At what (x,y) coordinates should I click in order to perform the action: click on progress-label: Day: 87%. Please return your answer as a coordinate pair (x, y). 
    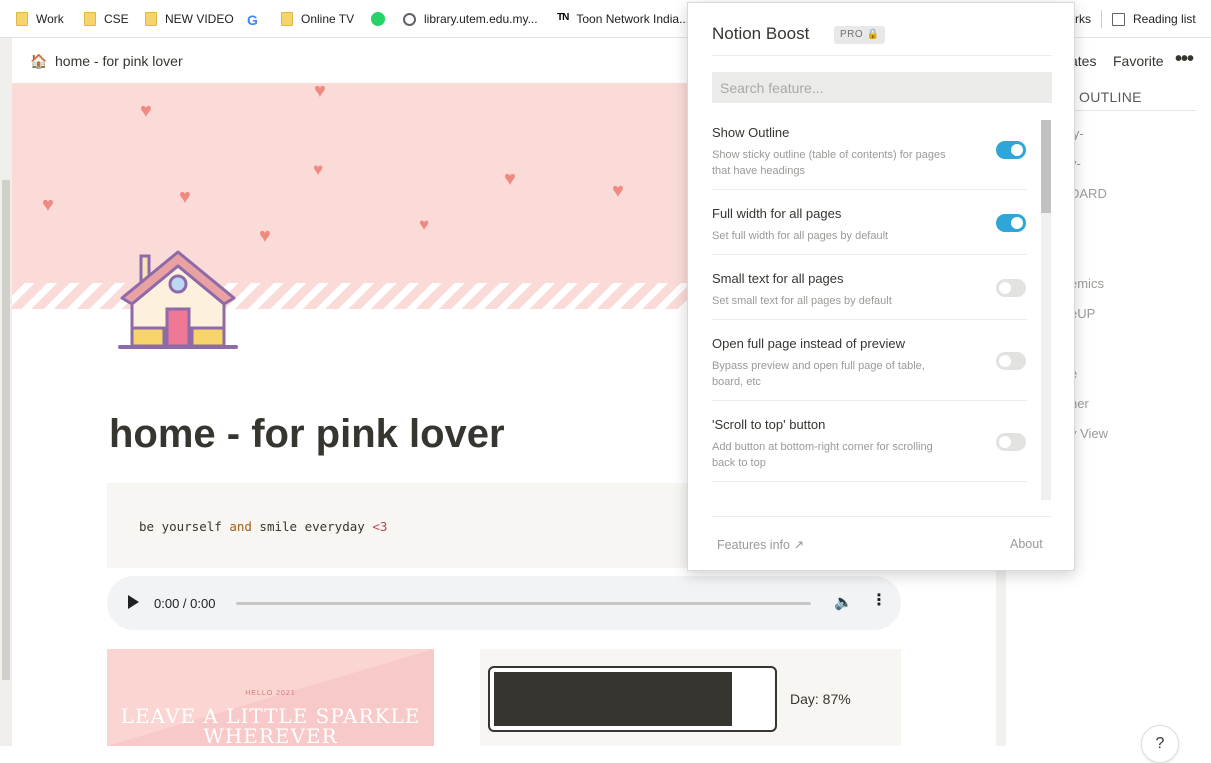
    Looking at the image, I should click on (820, 699).